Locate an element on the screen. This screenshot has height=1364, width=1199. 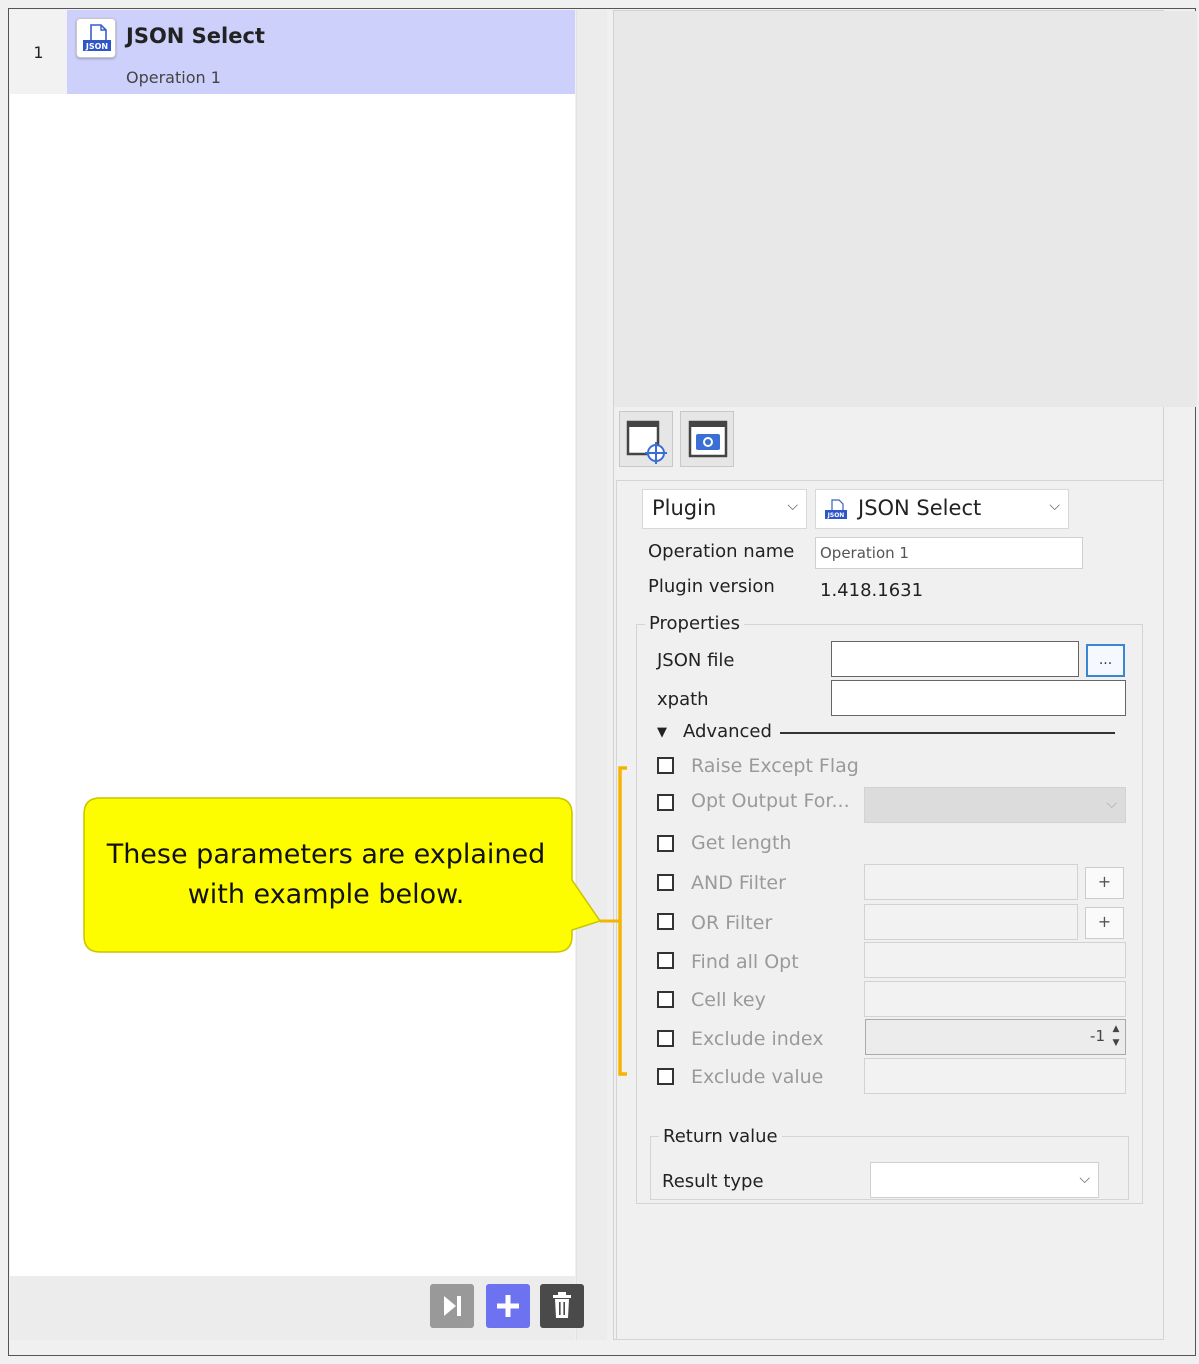
operation-name-label: Operation name is located at coordinates (721, 551).